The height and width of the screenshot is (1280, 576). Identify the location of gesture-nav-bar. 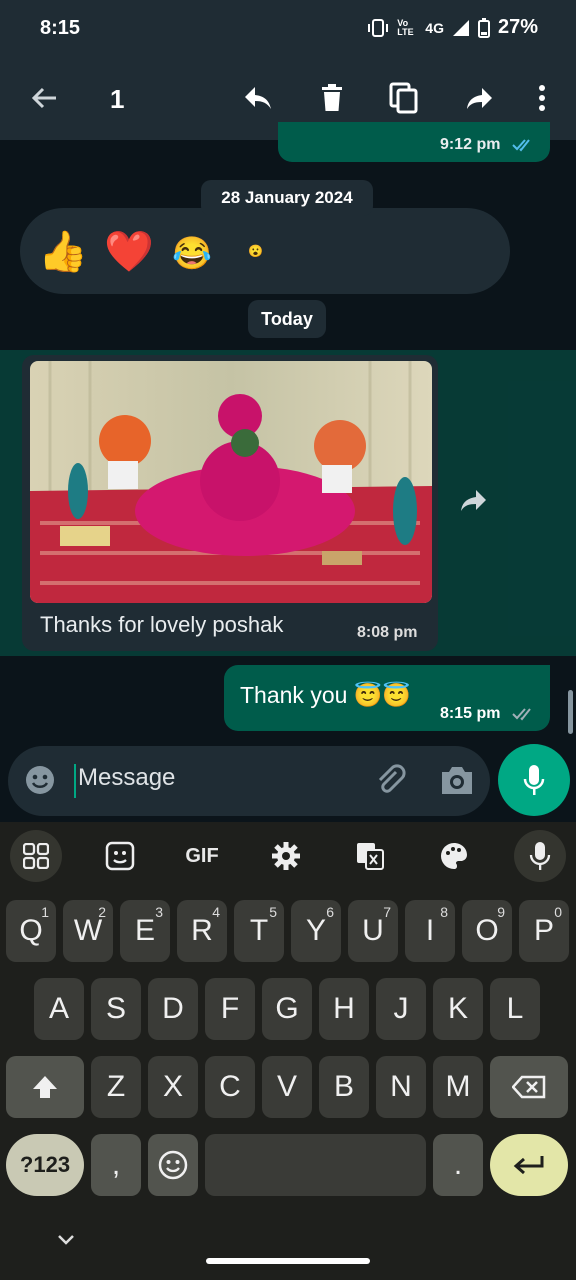
(288, 1261).